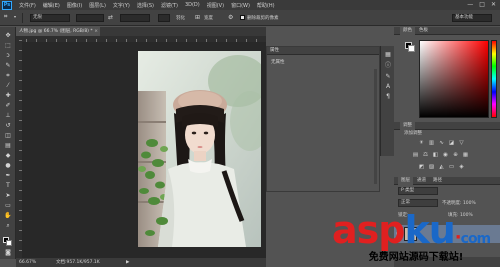  I want to click on menu-3d: 3D(D), so click(192, 5).